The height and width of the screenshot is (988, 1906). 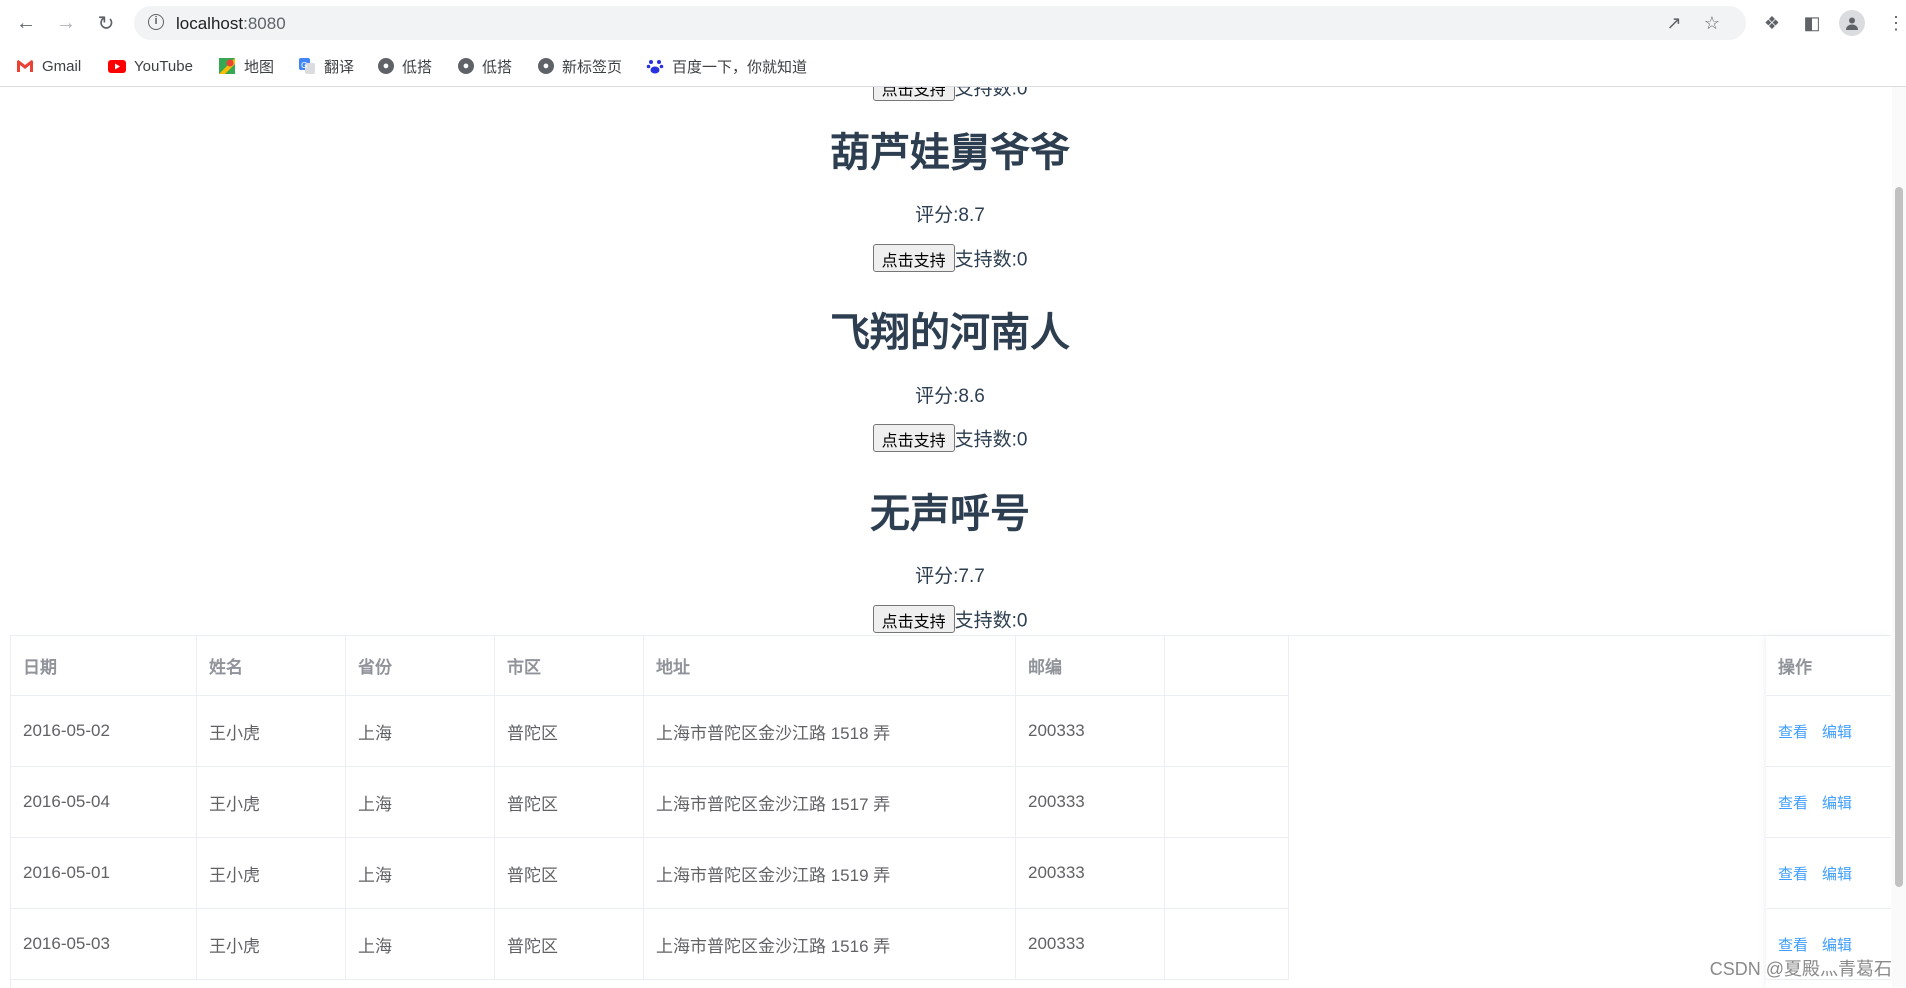 What do you see at coordinates (940, 23) in the screenshot?
I see `address-bar: i localhost:8080 ↗ ☆` at bounding box center [940, 23].